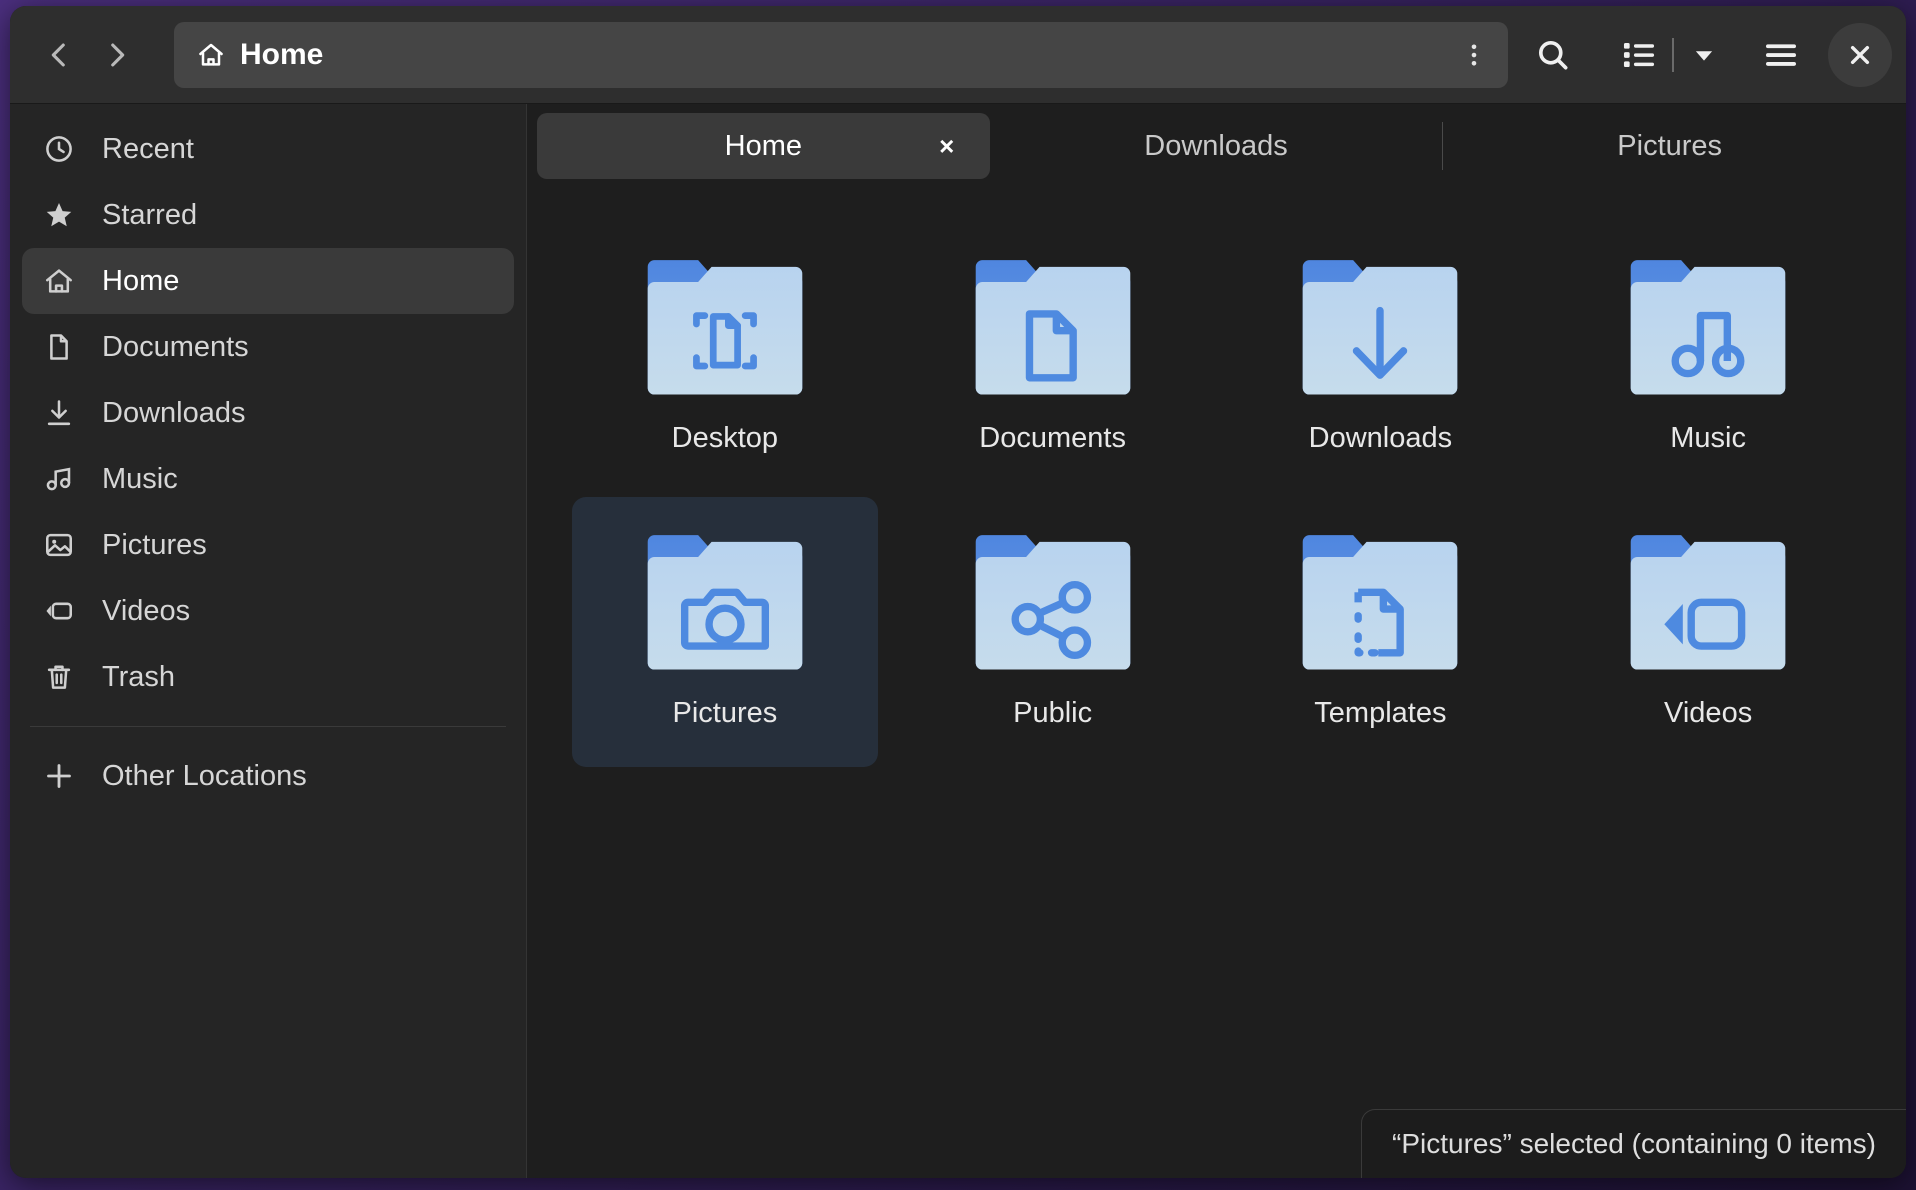 Image resolution: width=1916 pixels, height=1190 pixels. I want to click on tab-close-icon: ×, so click(947, 146).